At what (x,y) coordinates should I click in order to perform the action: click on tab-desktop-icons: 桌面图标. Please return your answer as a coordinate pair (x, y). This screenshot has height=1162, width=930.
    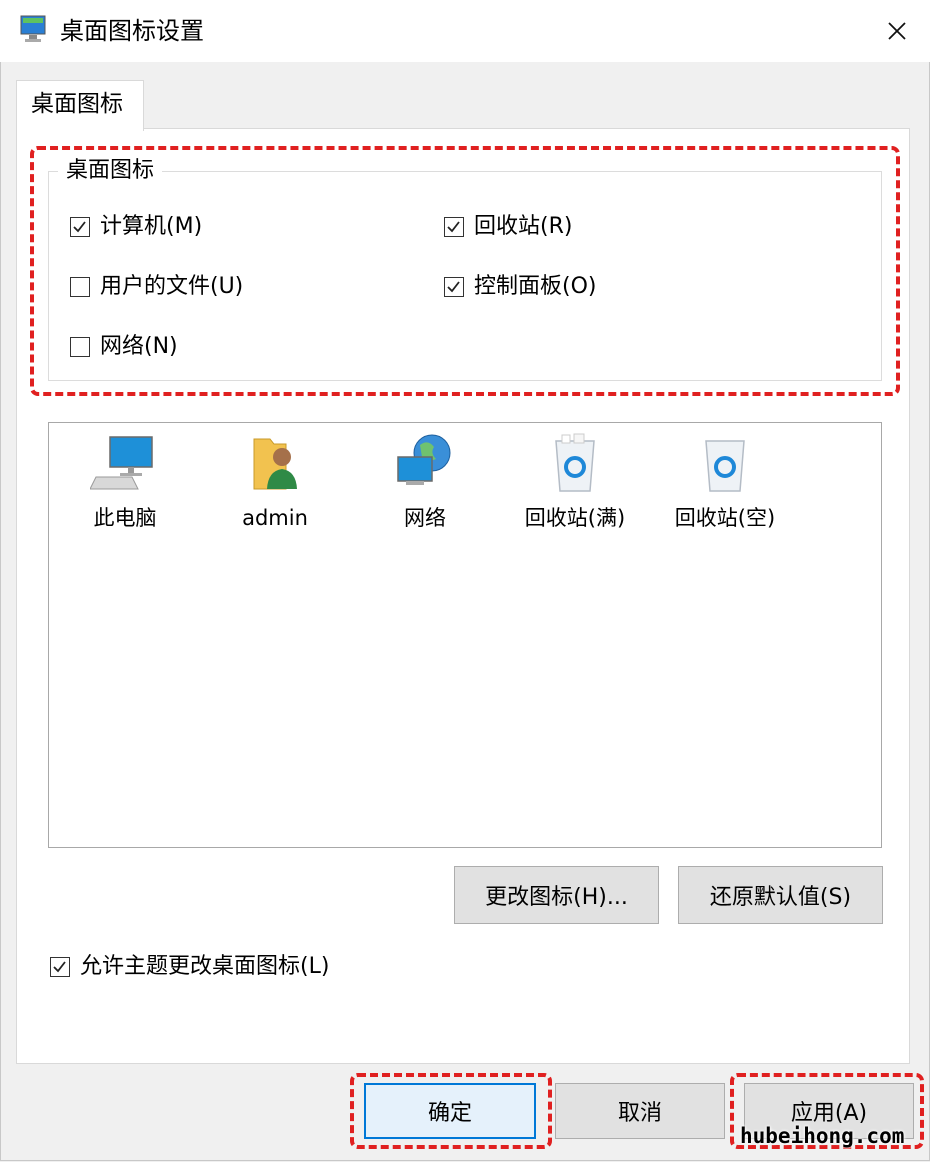
    Looking at the image, I should click on (80, 105).